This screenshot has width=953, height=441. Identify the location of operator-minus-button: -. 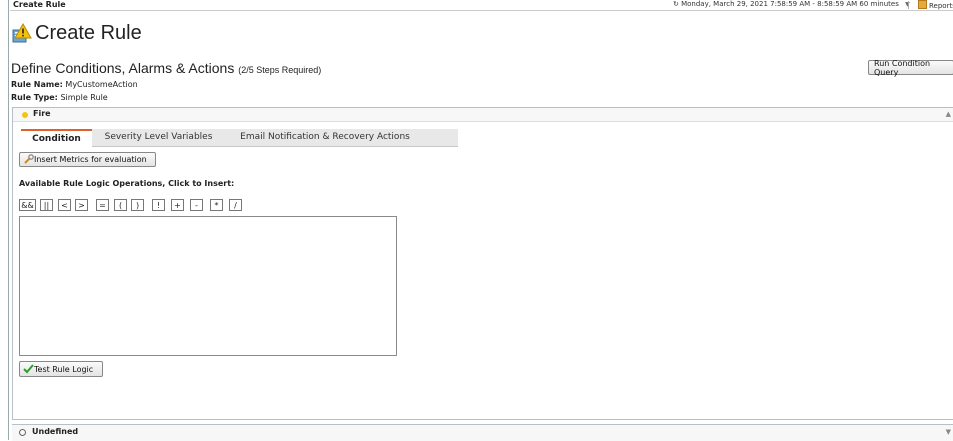
(196, 205).